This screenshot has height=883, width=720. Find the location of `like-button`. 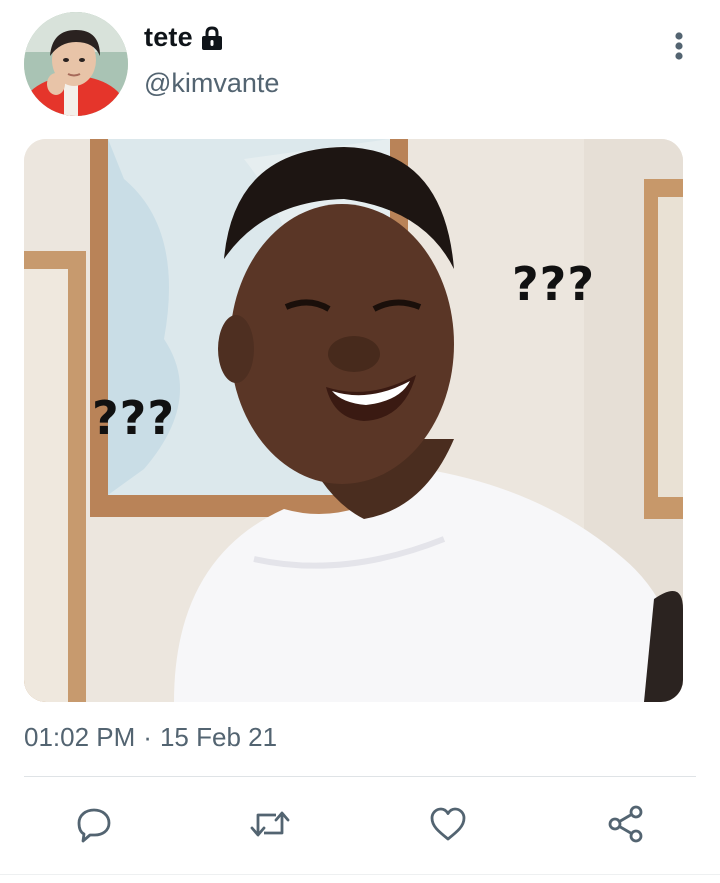

like-button is located at coordinates (448, 824).